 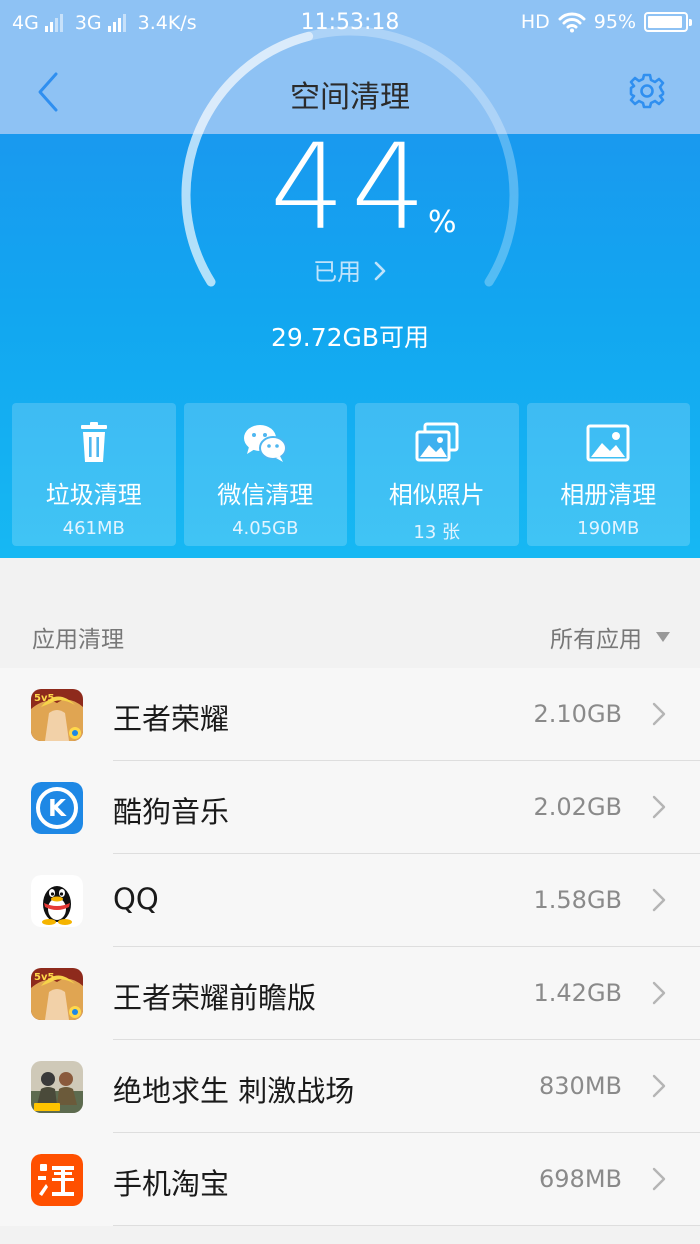 What do you see at coordinates (350, 24) in the screenshot?
I see `status-bar: 4G 3G 3.4K/s 11:53:18 HD 95%` at bounding box center [350, 24].